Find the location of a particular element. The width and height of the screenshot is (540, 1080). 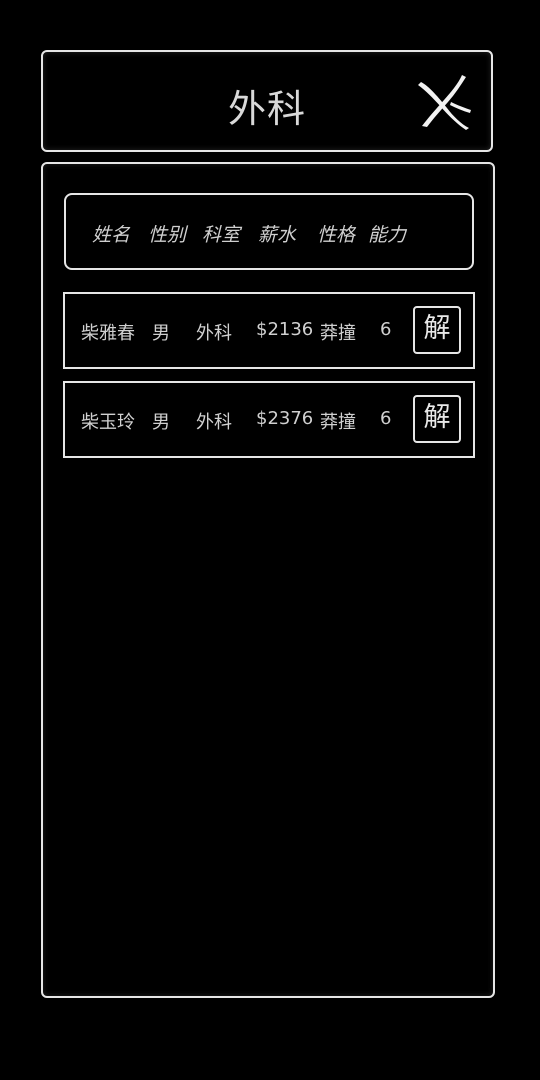

column-header-gender: 性别 is located at coordinates (167, 235).